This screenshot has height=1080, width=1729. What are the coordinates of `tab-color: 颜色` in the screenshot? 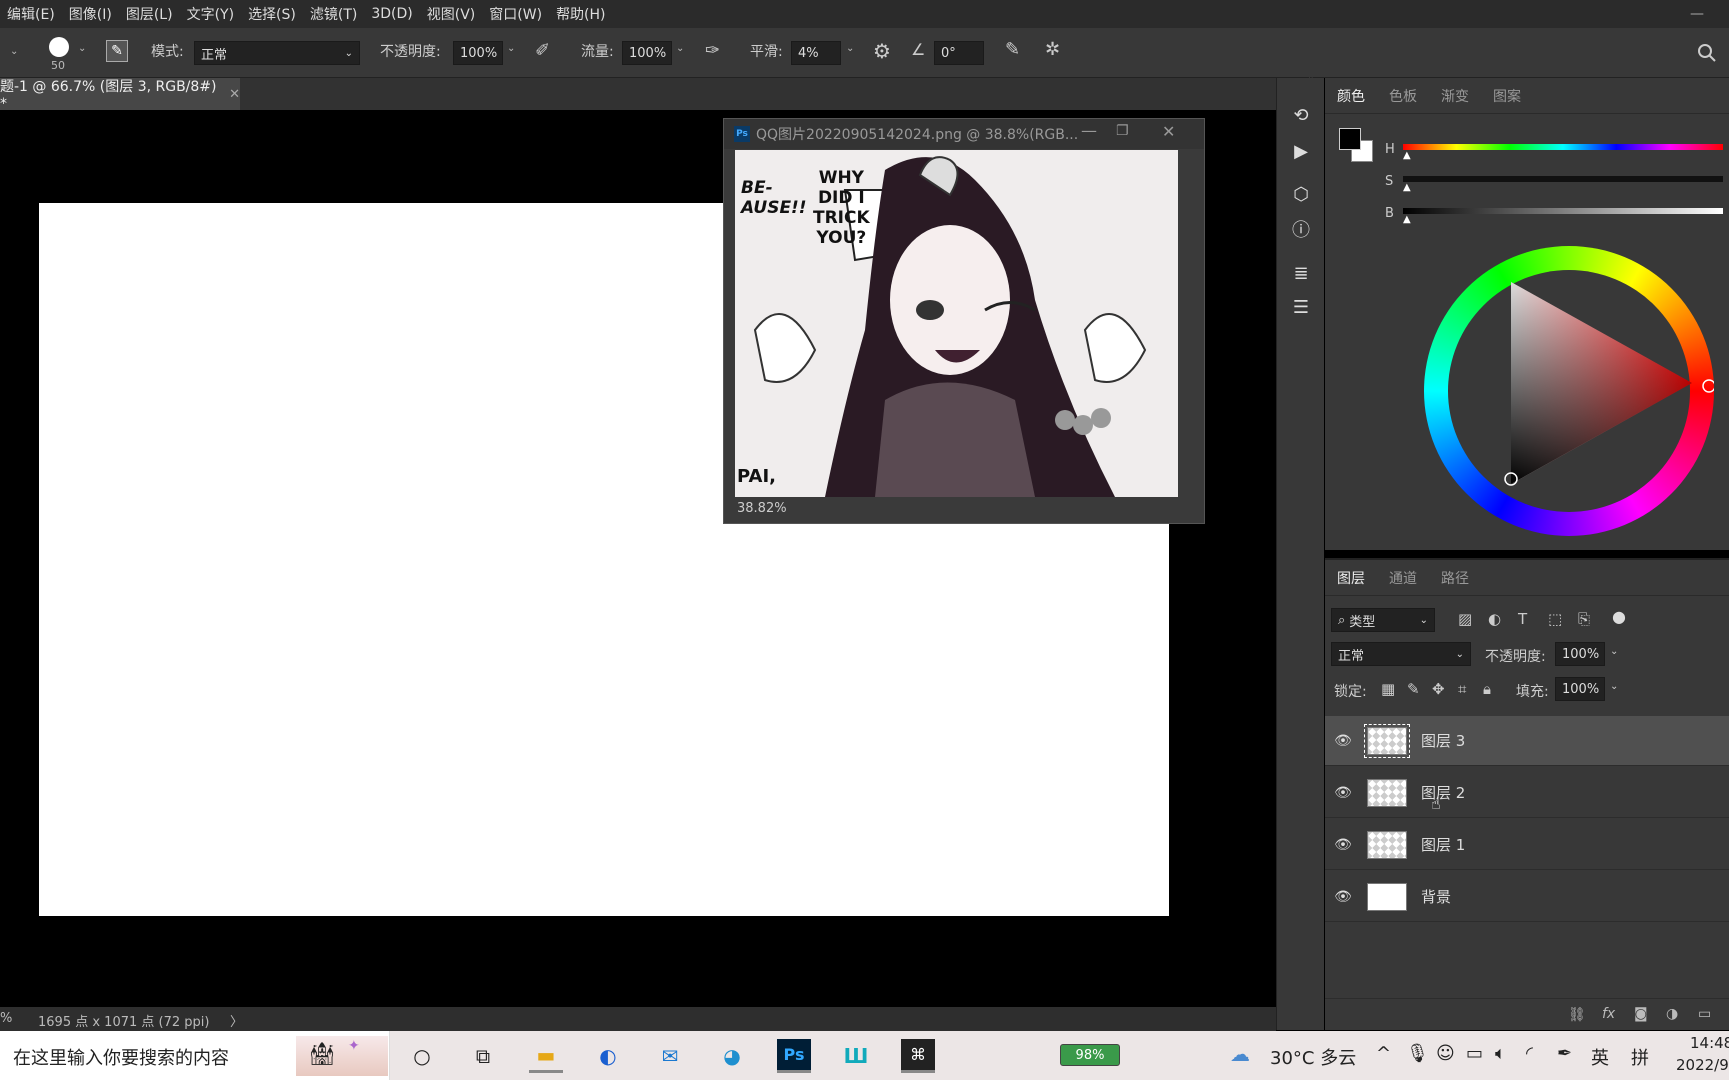 It's located at (1351, 96).